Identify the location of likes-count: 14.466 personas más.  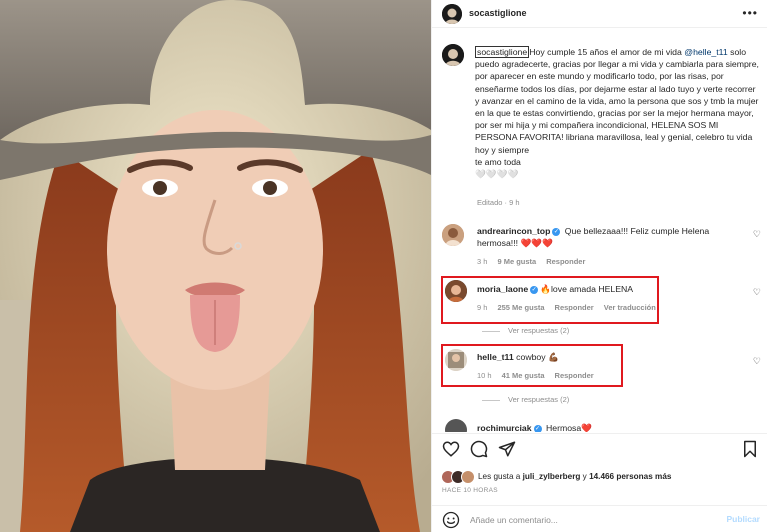
(630, 476).